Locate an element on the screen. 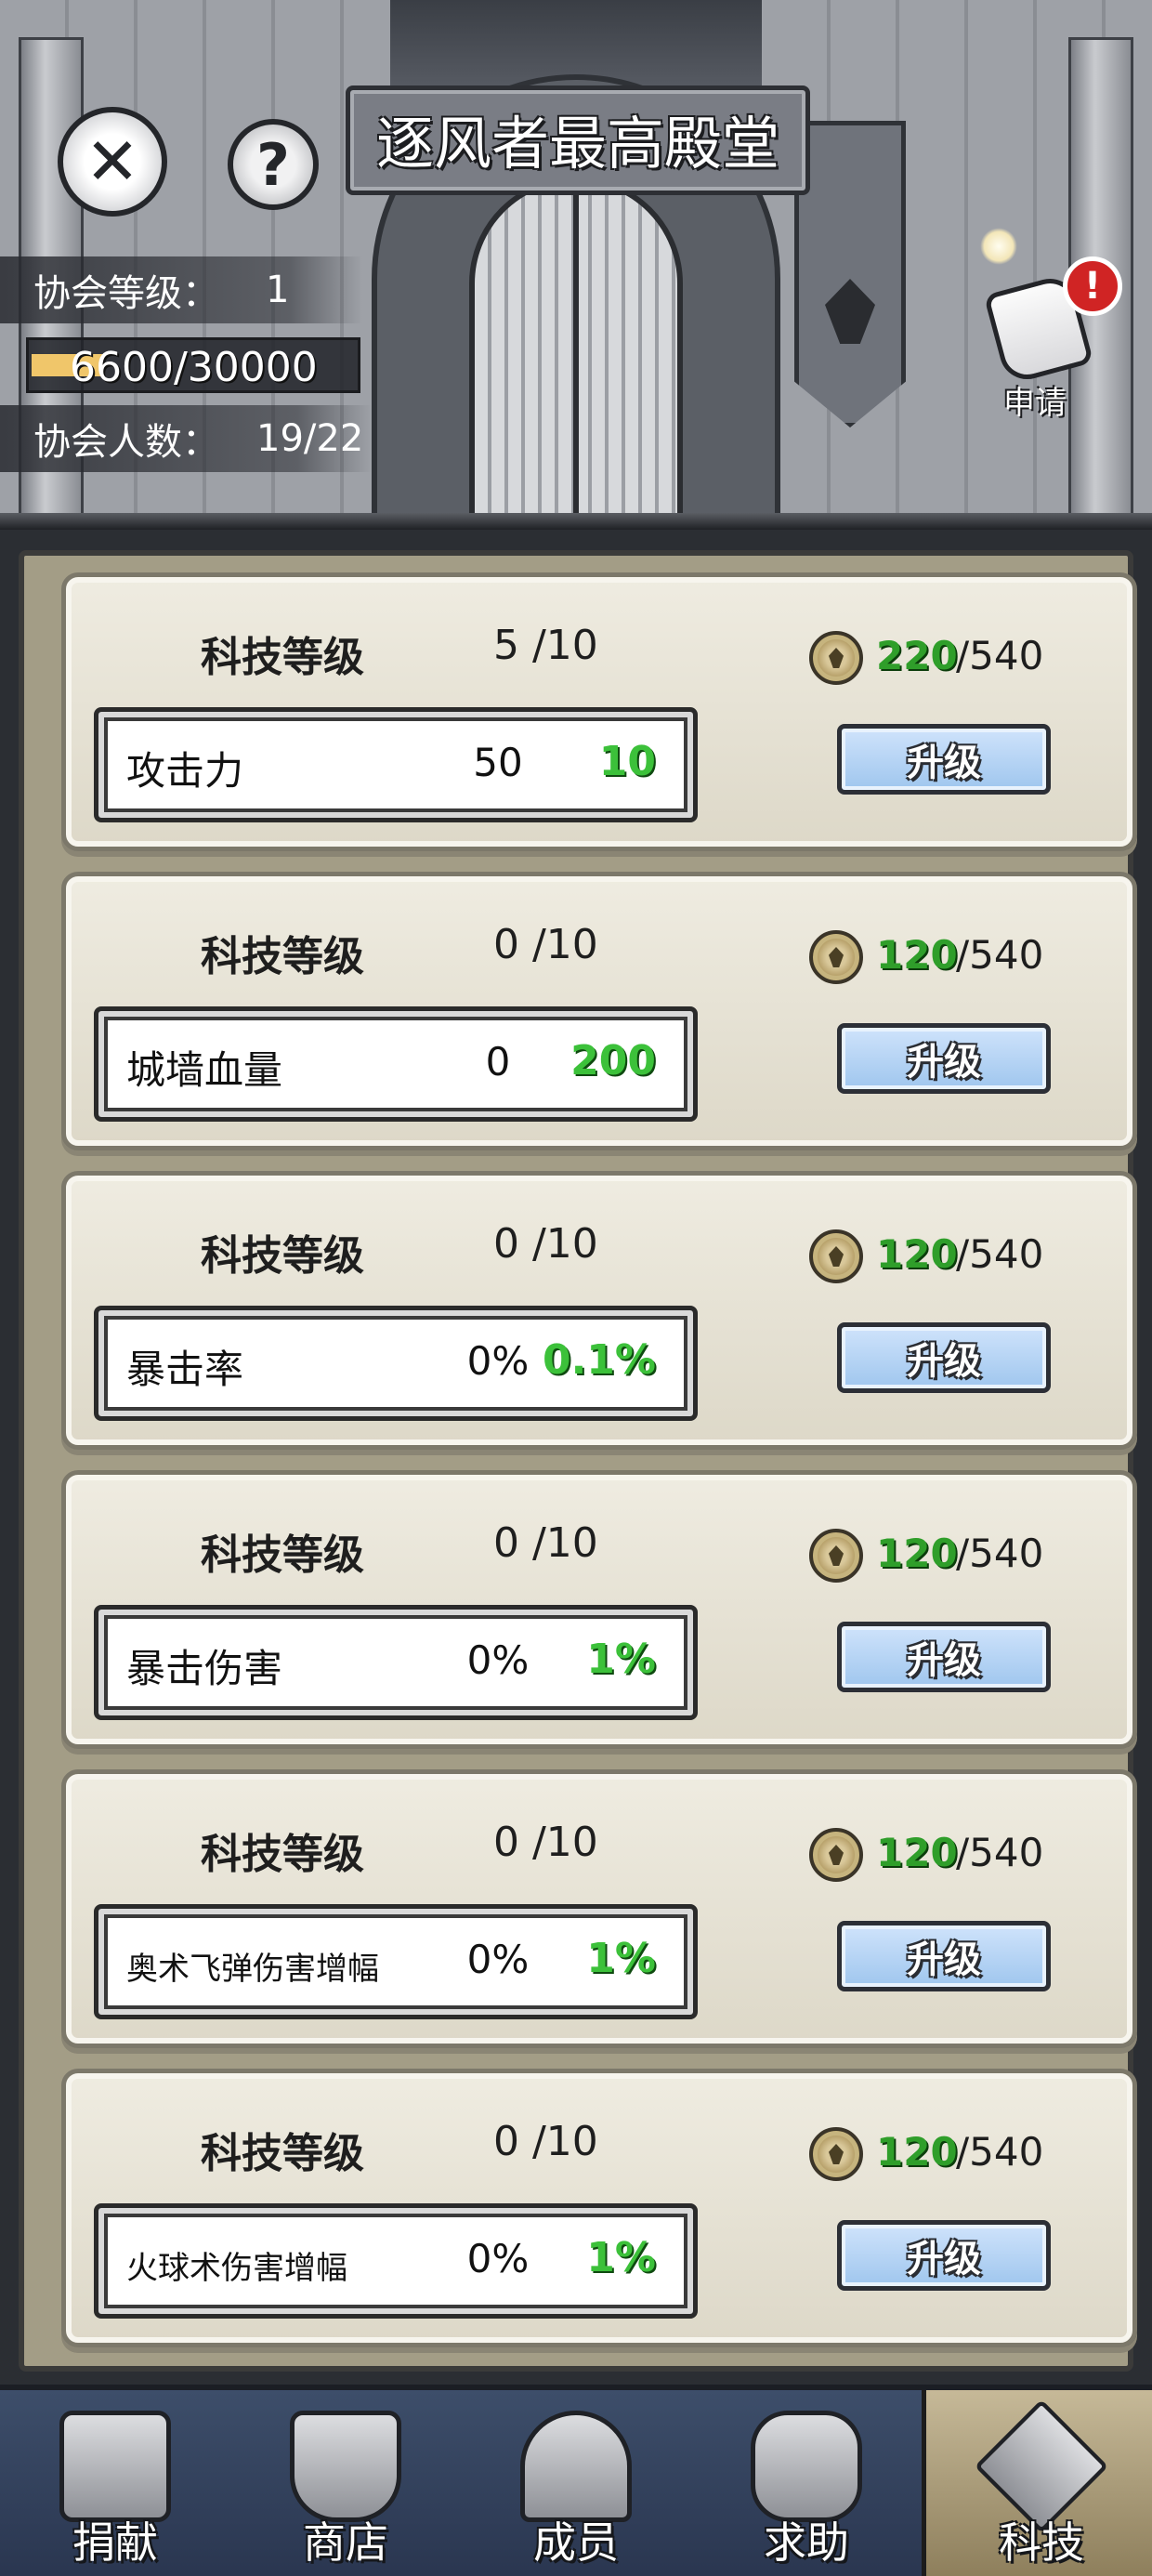  member-count-row: 协会人数： 19/22 is located at coordinates (186, 438).